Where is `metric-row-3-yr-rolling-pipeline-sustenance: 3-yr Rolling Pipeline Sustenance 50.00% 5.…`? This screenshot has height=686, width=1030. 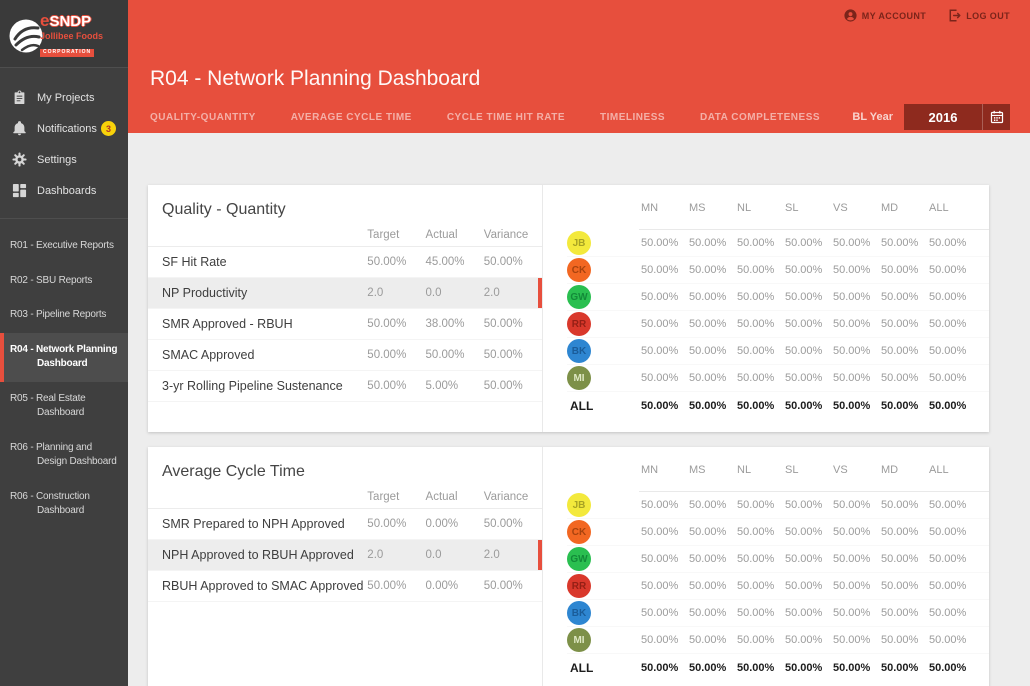
metric-row-3-yr-rolling-pipeline-sustenance: 3-yr Rolling Pipeline Sustenance 50.00% 5.… is located at coordinates (345, 386).